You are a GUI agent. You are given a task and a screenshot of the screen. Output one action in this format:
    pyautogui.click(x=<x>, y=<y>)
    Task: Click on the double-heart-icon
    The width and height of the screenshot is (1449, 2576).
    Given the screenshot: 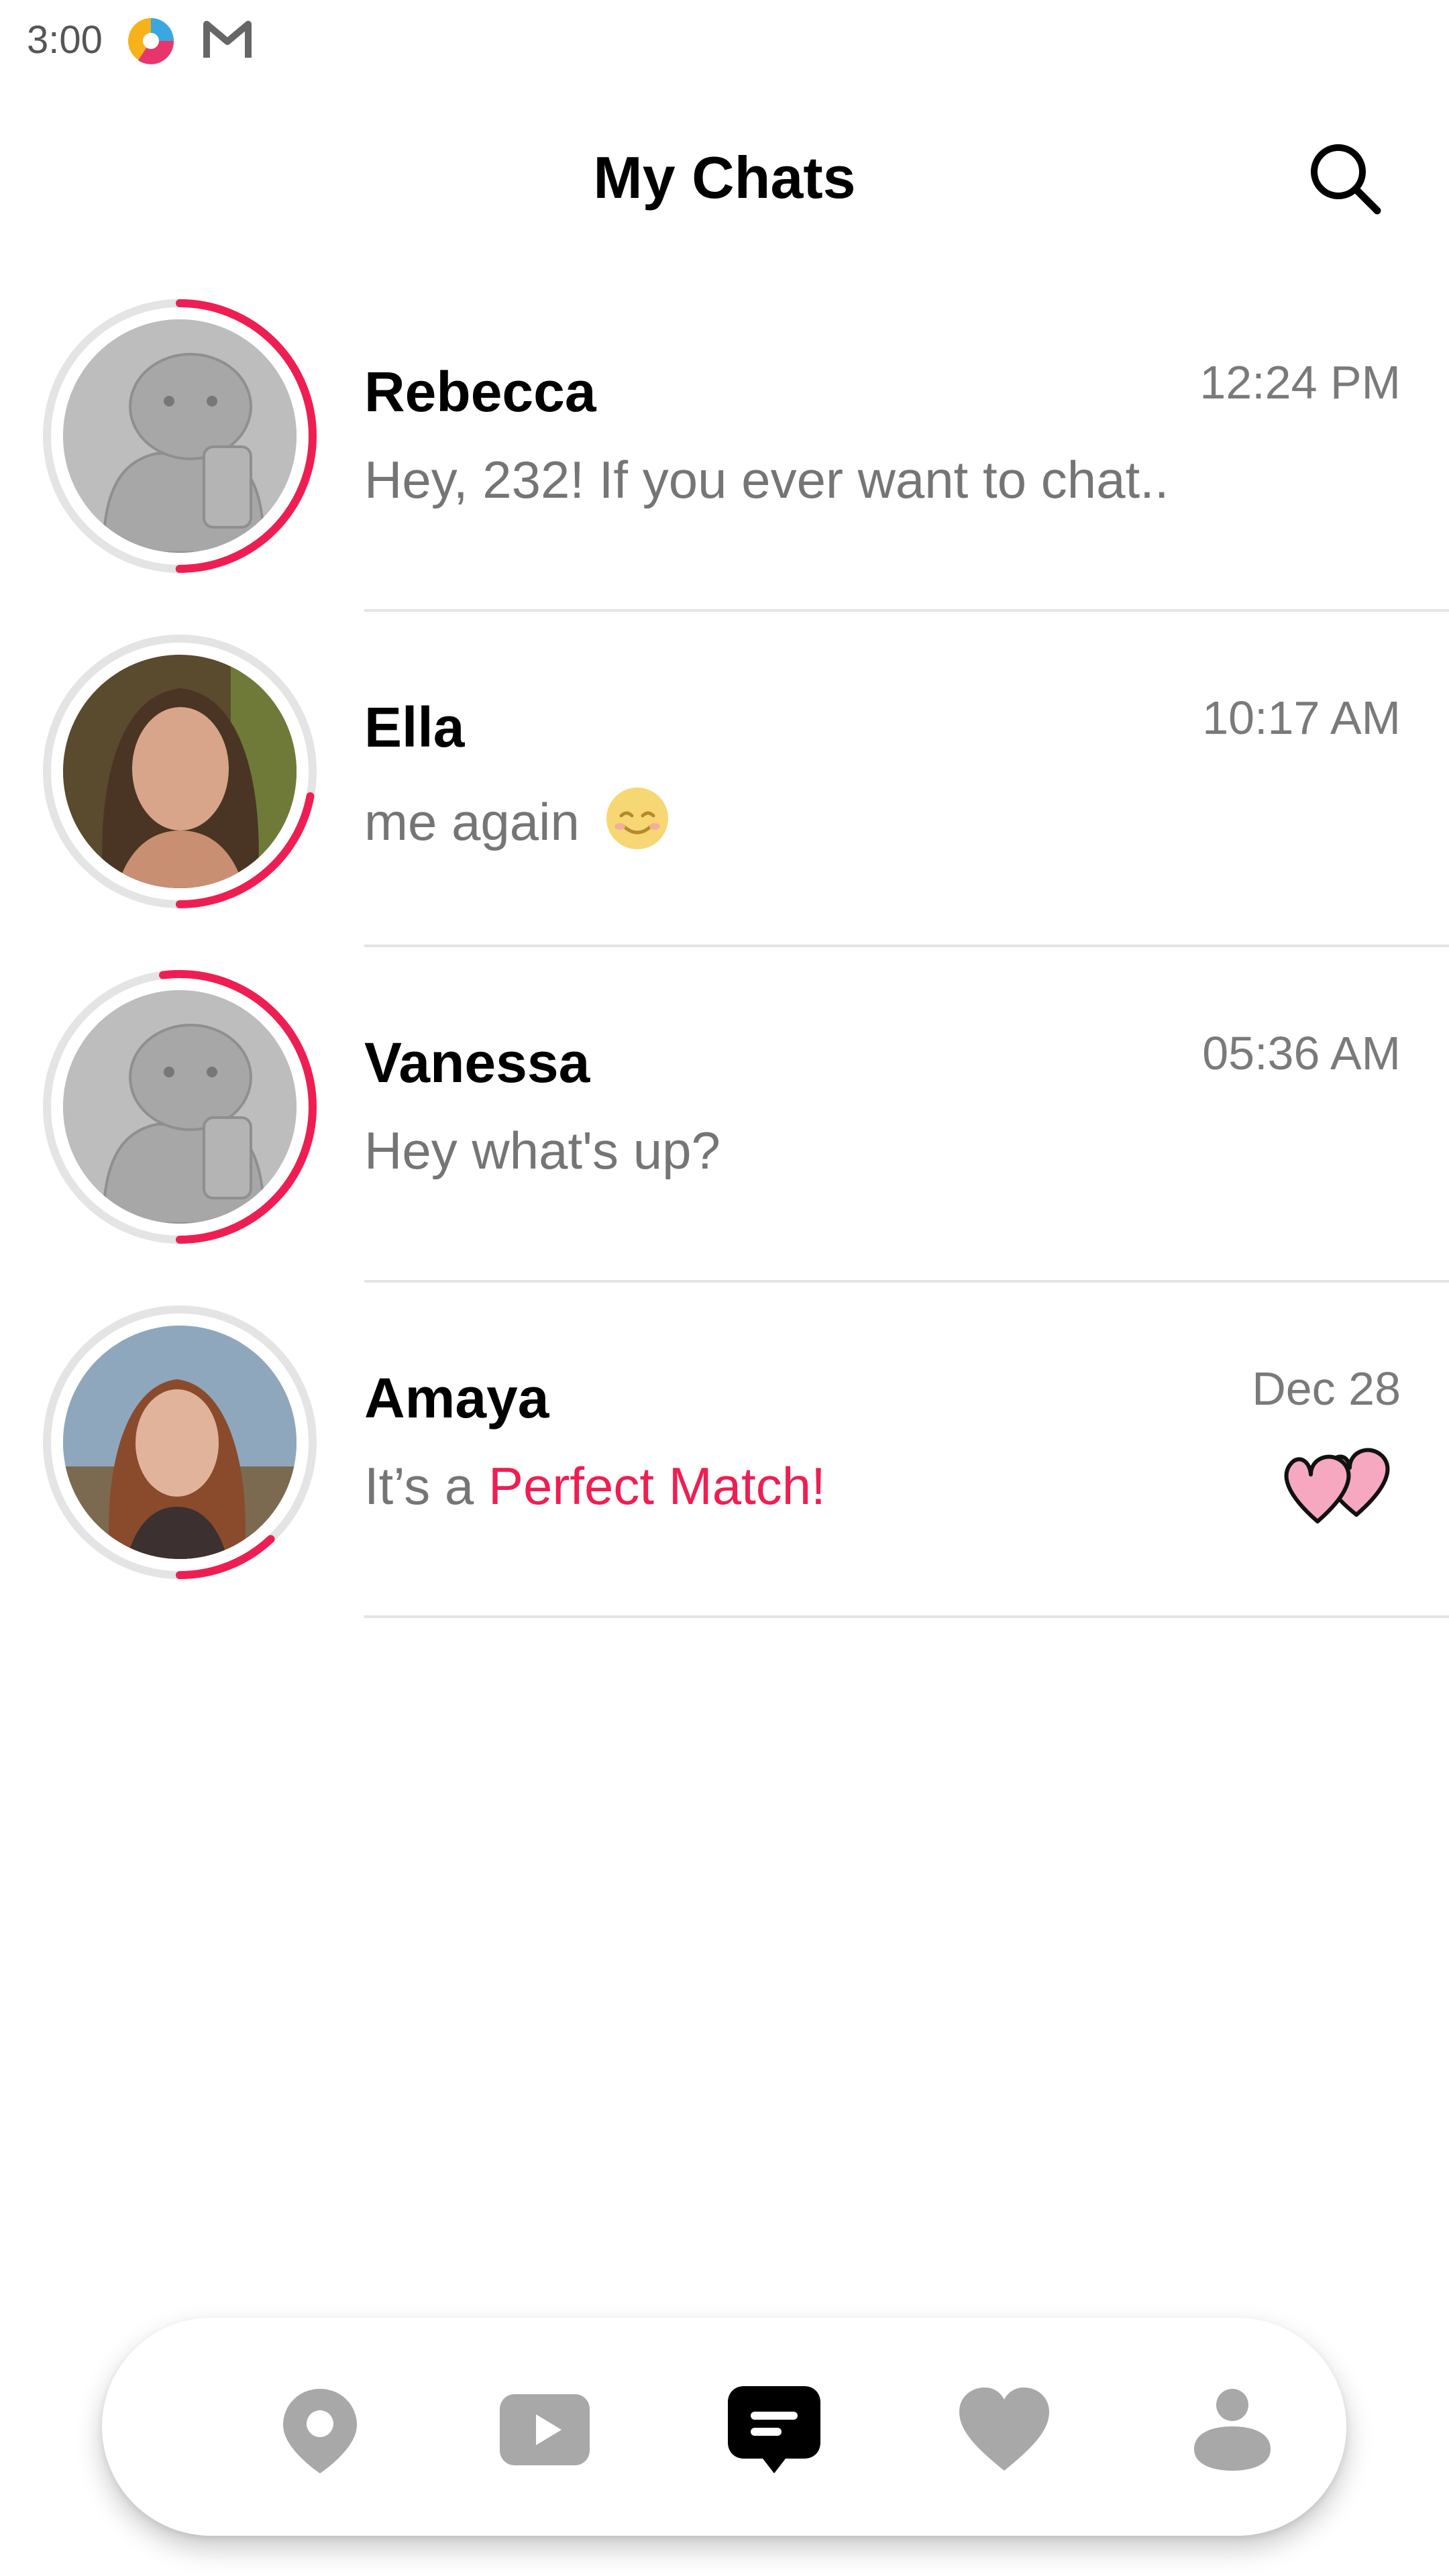 What is the action you would take?
    pyautogui.click(x=1337, y=1485)
    